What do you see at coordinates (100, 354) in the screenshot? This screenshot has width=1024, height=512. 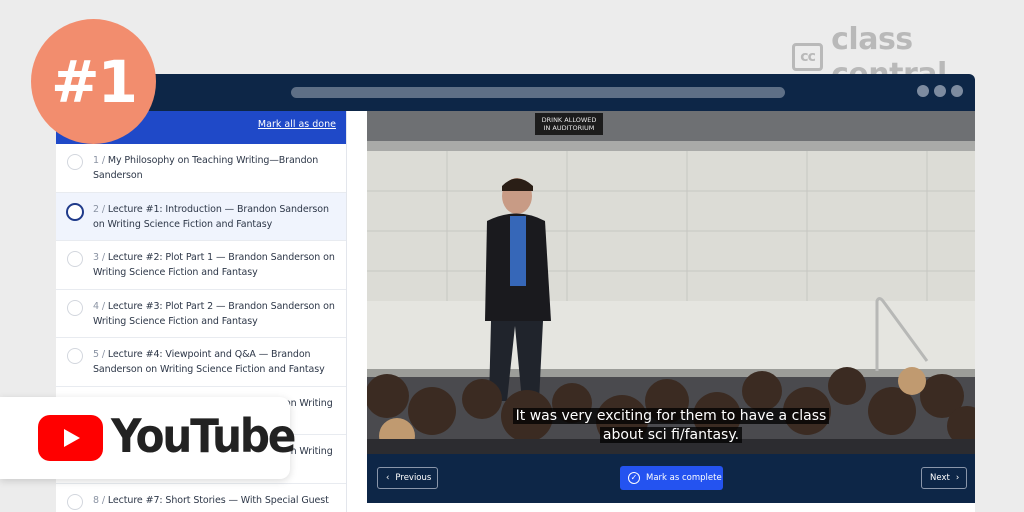 I see `lesson-number: 5 /` at bounding box center [100, 354].